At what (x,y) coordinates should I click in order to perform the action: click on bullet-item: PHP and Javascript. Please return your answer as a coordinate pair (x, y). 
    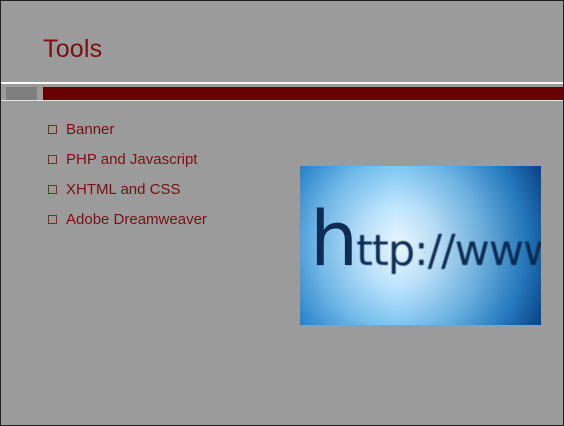
    Looking at the image, I should click on (127, 159).